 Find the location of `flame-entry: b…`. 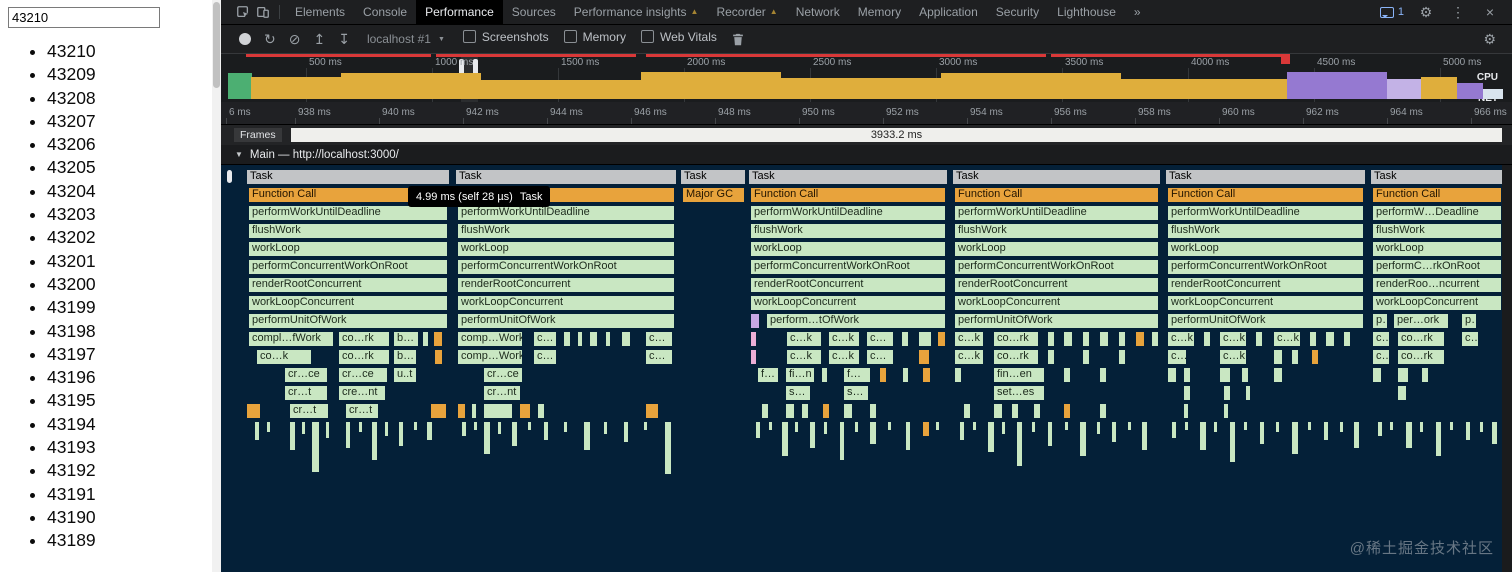

flame-entry: b… is located at coordinates (406, 339).